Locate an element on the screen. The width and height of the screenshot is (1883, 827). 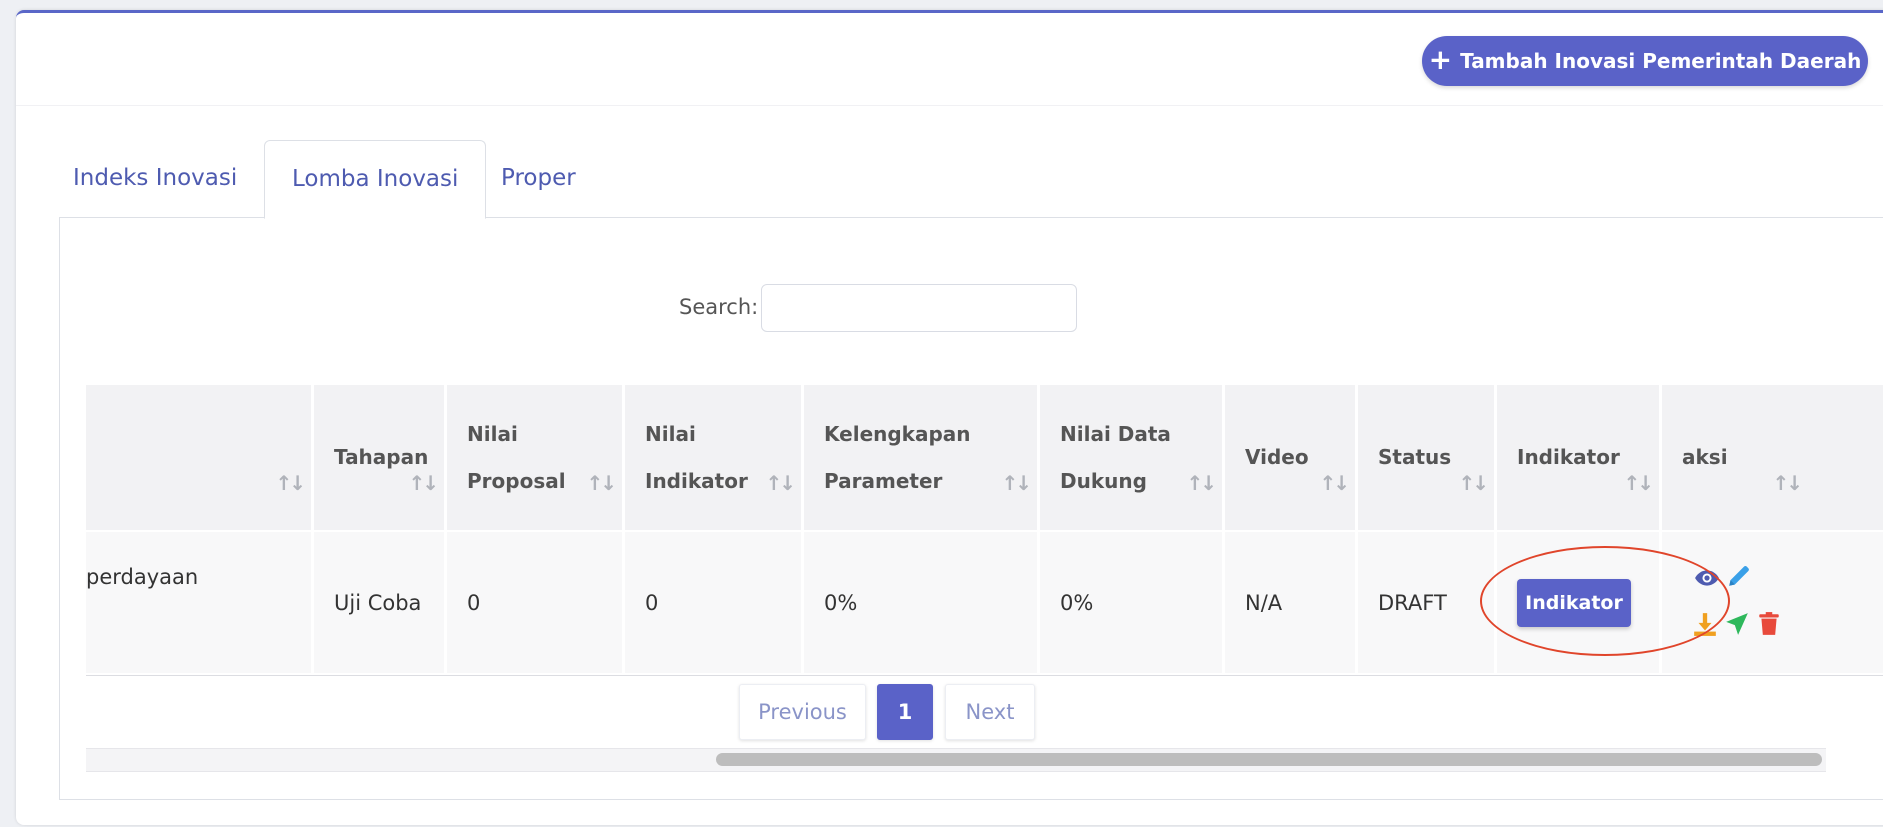
column-header-indikator: Indikator ↑↓ is located at coordinates (1578, 457).